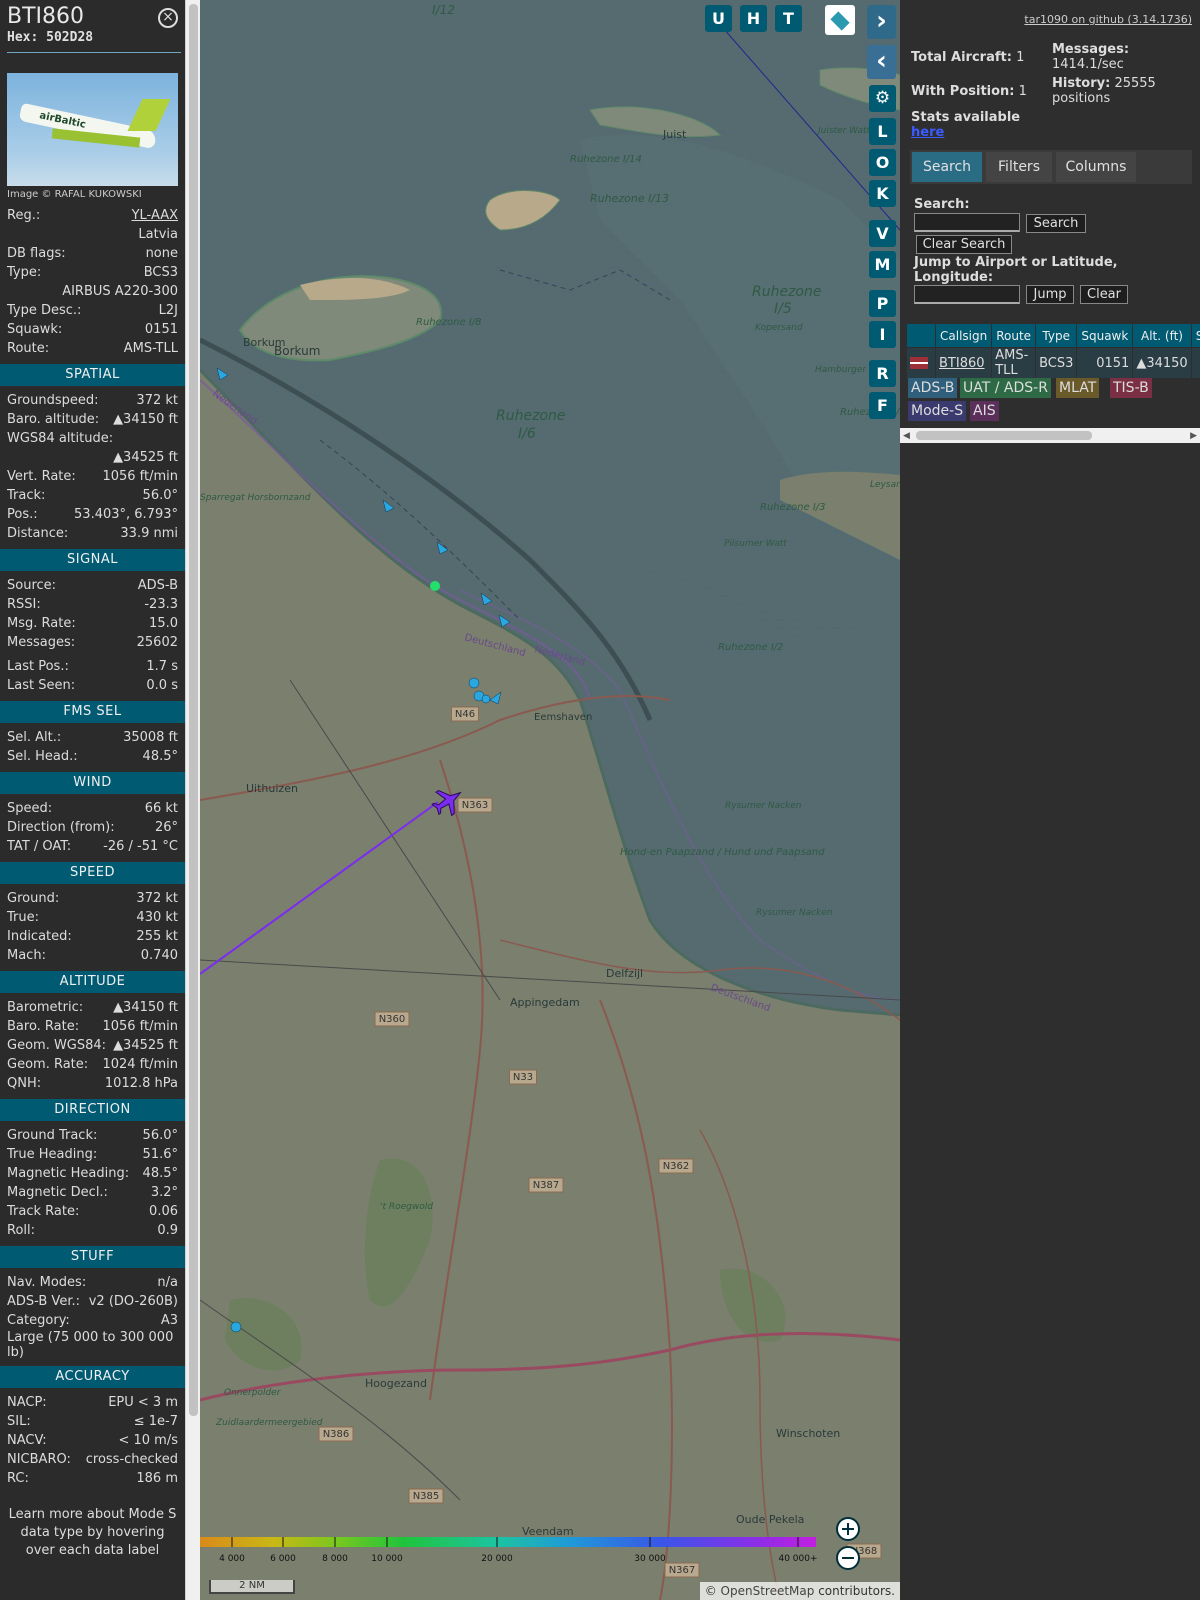 The width and height of the screenshot is (1200, 1600). Describe the element at coordinates (31, 585) in the screenshot. I see `info-key: Source:` at that location.